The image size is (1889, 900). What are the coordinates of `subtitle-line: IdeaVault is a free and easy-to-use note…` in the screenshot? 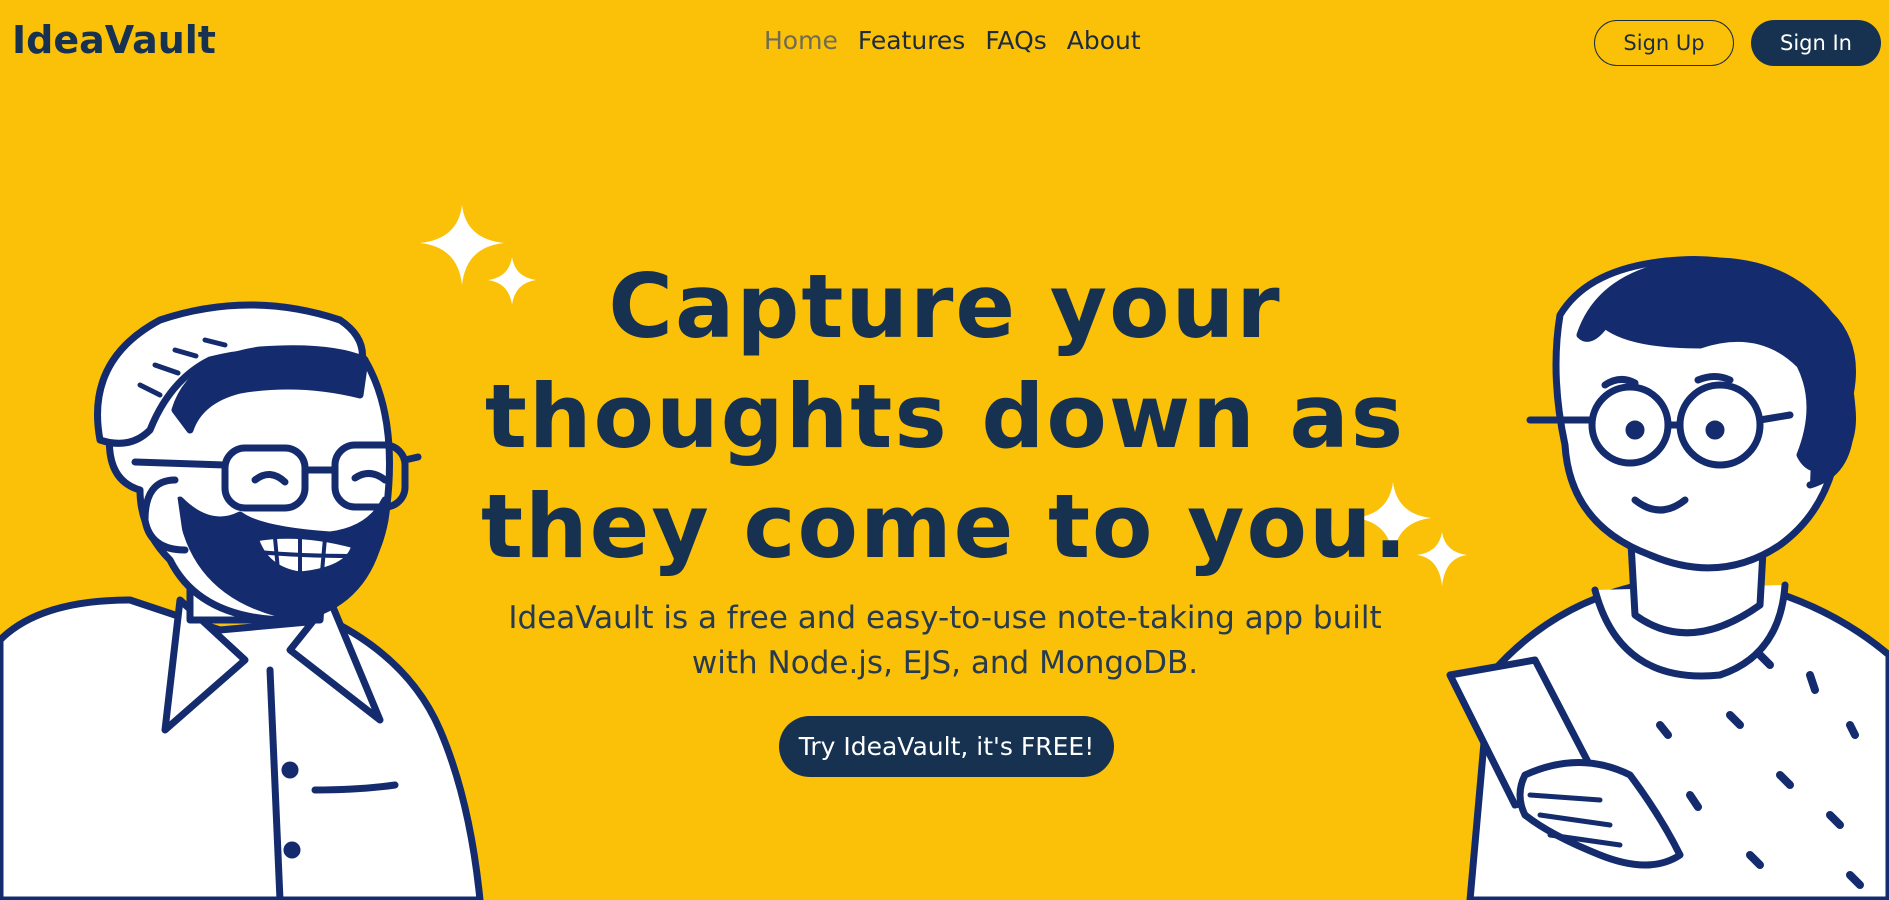 It's located at (945, 618).